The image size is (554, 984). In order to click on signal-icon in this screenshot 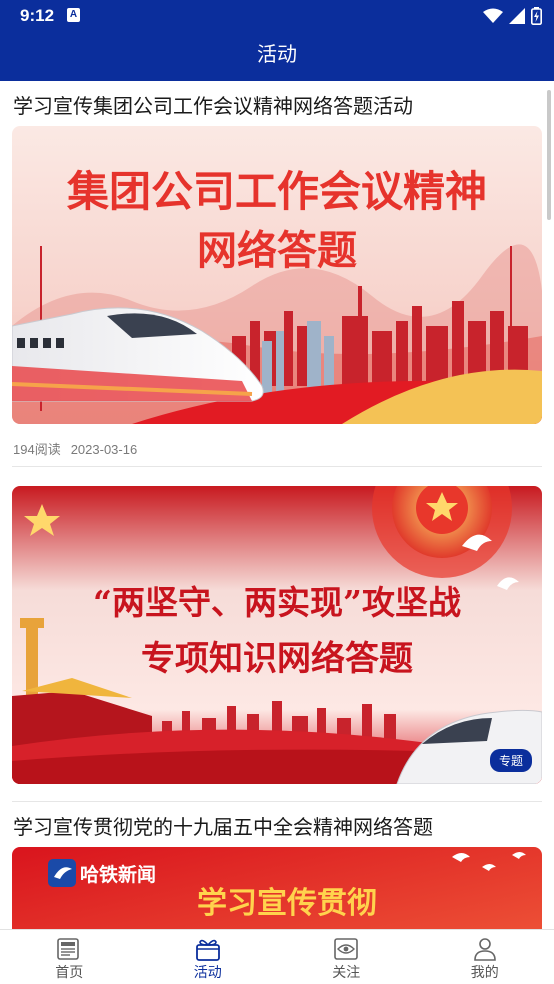, I will do `click(517, 16)`.